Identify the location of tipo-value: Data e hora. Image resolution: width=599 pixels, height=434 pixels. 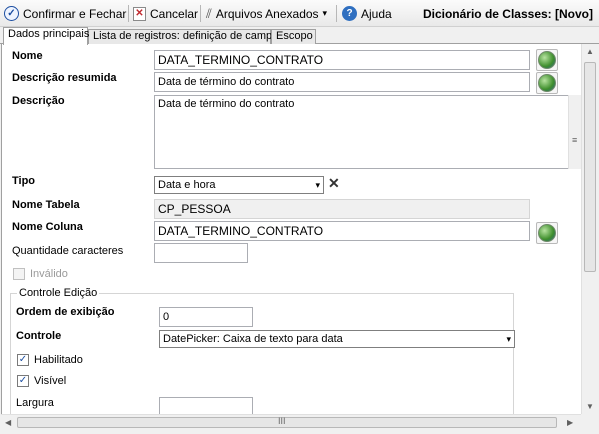
(187, 185).